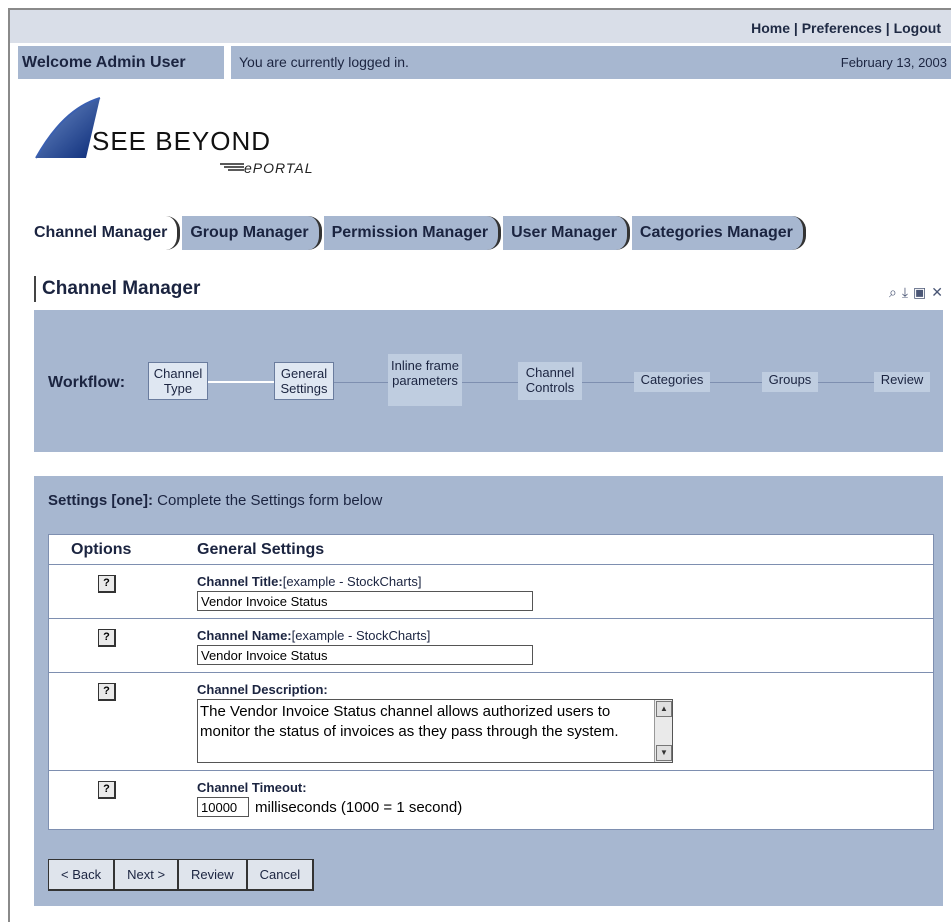  I want to click on channel-name-row: ? Channel Name:[example - StockCharts], so click(491, 646).